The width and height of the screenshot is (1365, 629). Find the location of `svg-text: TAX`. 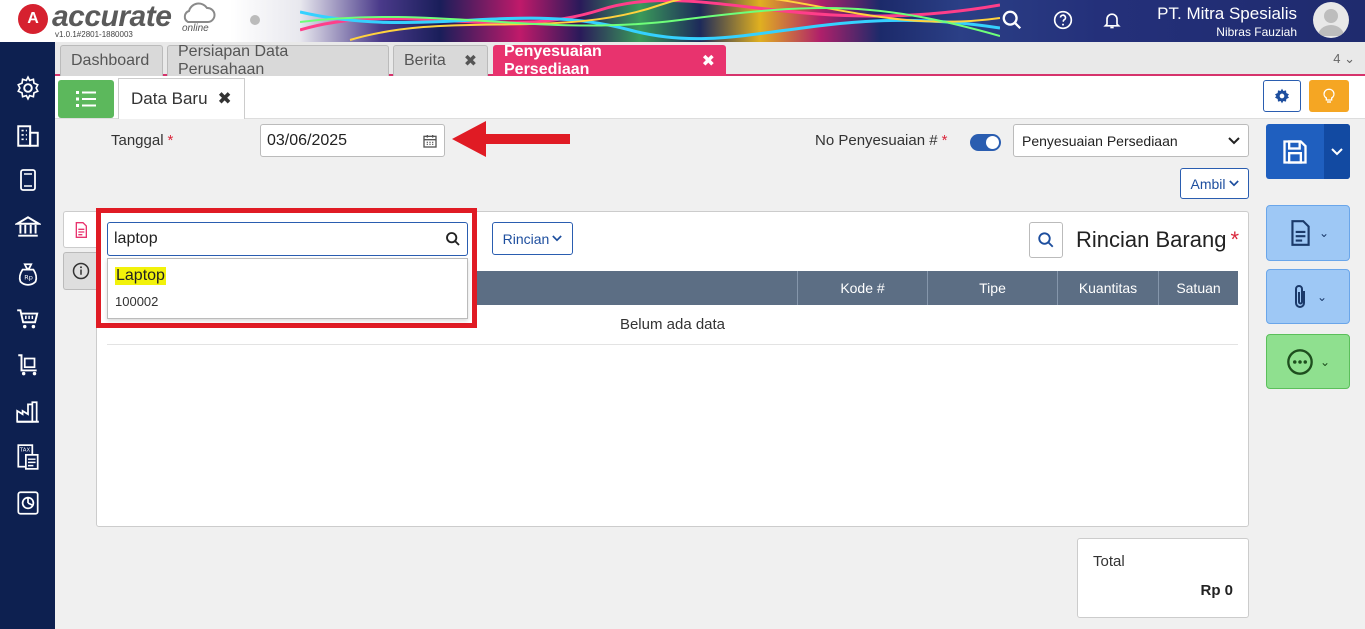

svg-text: TAX is located at coordinates (25, 451).